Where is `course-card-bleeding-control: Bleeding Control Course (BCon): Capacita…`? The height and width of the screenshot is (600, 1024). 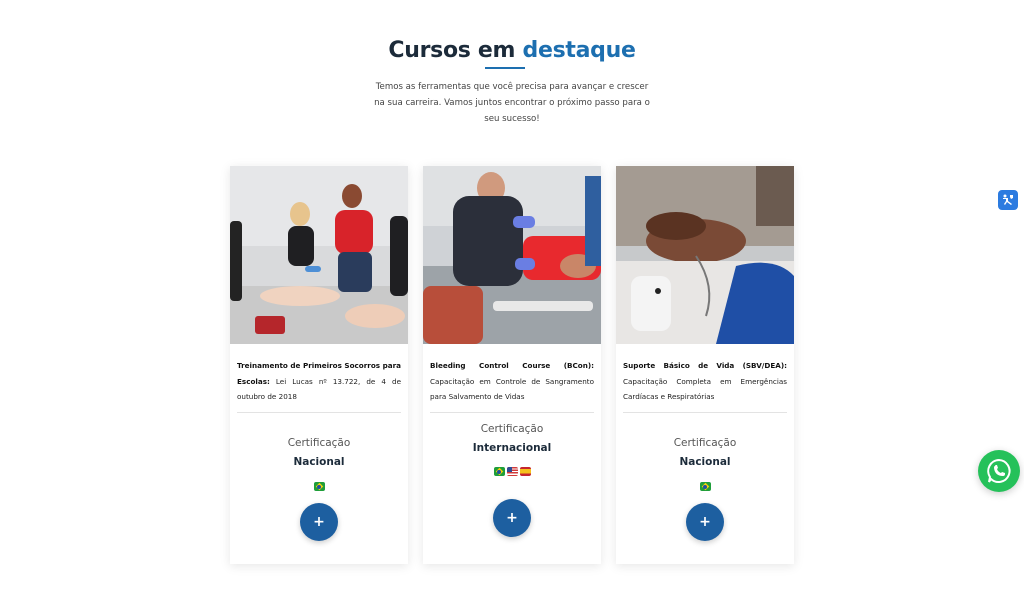 course-card-bleeding-control: Bleeding Control Course (BCon): Capacita… is located at coordinates (512, 365).